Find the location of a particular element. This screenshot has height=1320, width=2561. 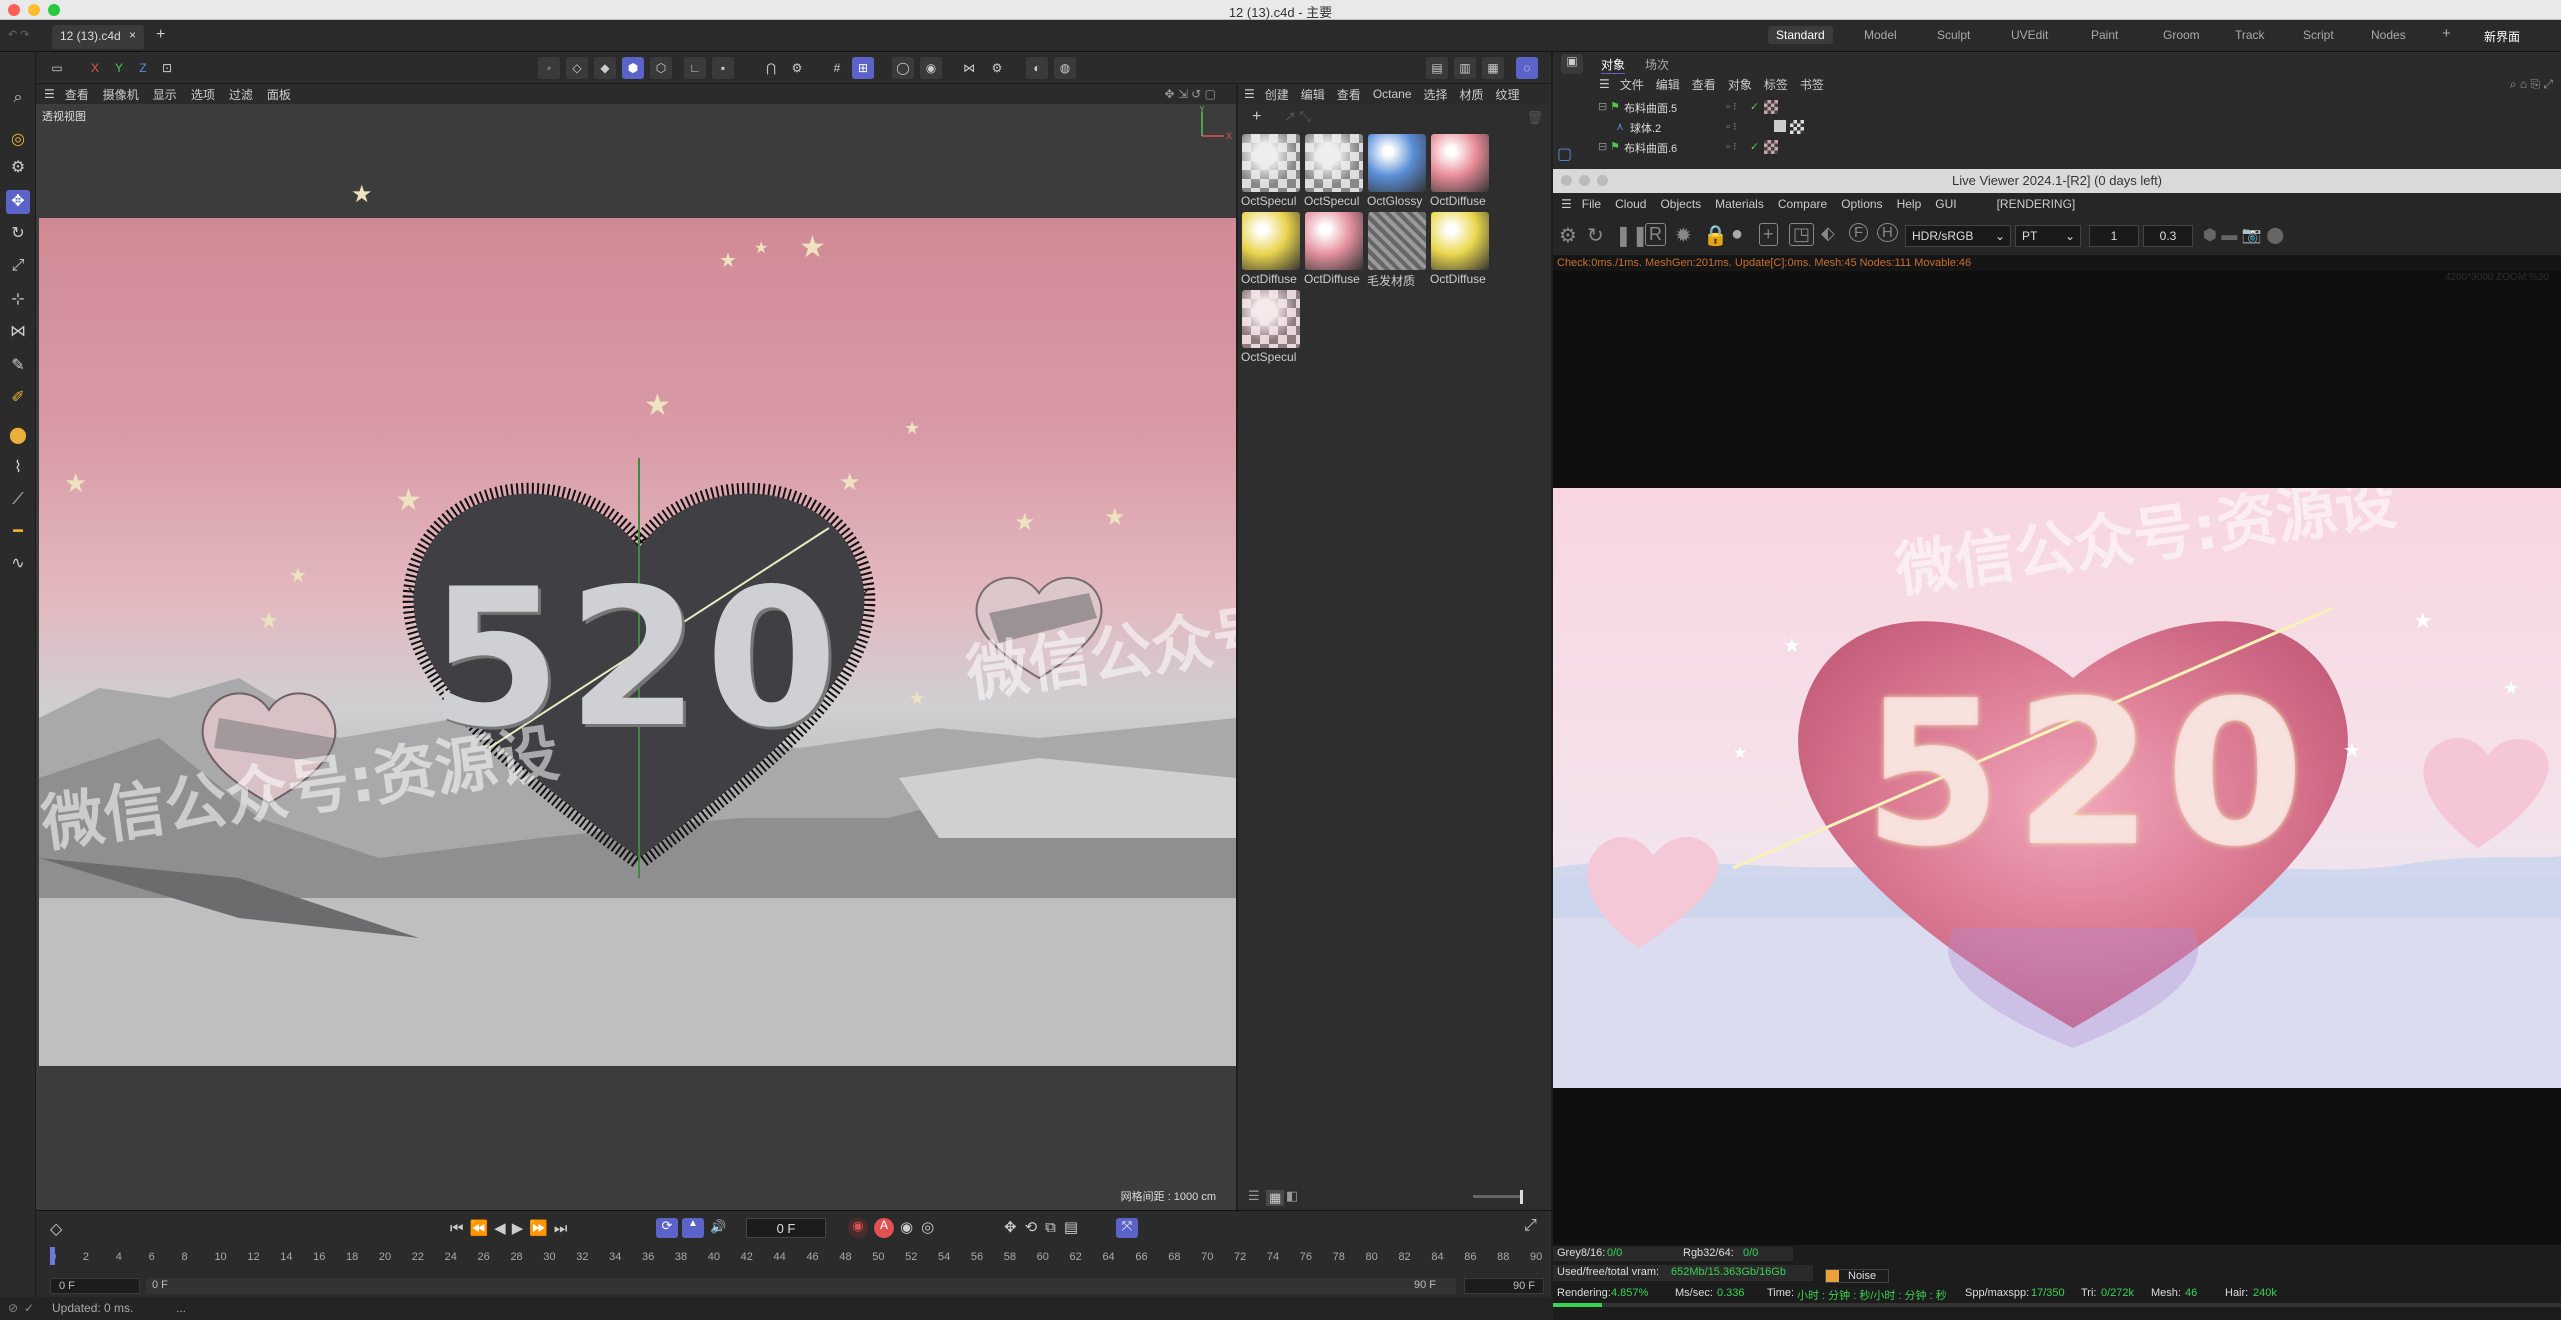

spline-pen-icon: ✎ is located at coordinates (18, 366).